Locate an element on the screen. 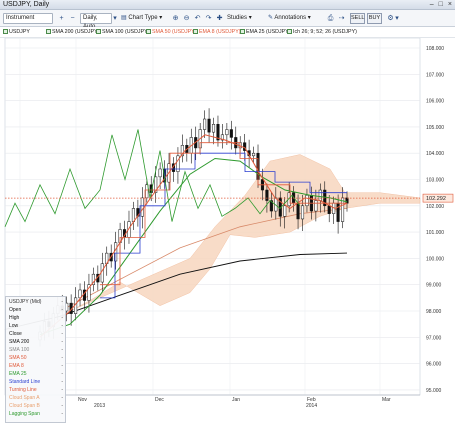 The image size is (455, 423). data-window-label: Cloud Span B is located at coordinates (24, 406).